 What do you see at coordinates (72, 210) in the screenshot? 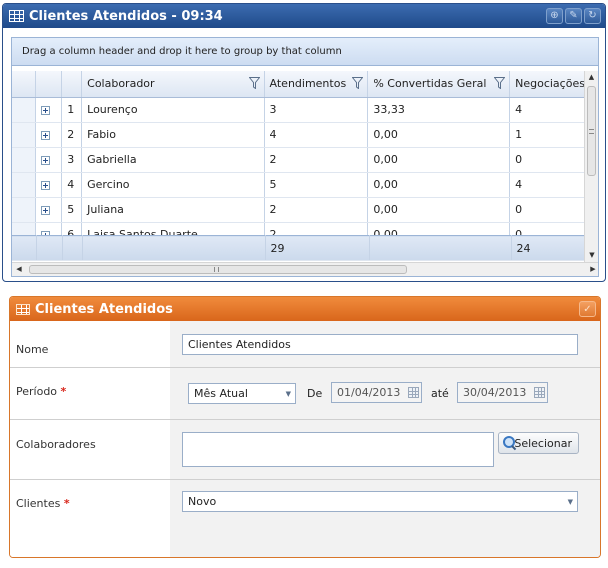
I see `row-number: 5` at bounding box center [72, 210].